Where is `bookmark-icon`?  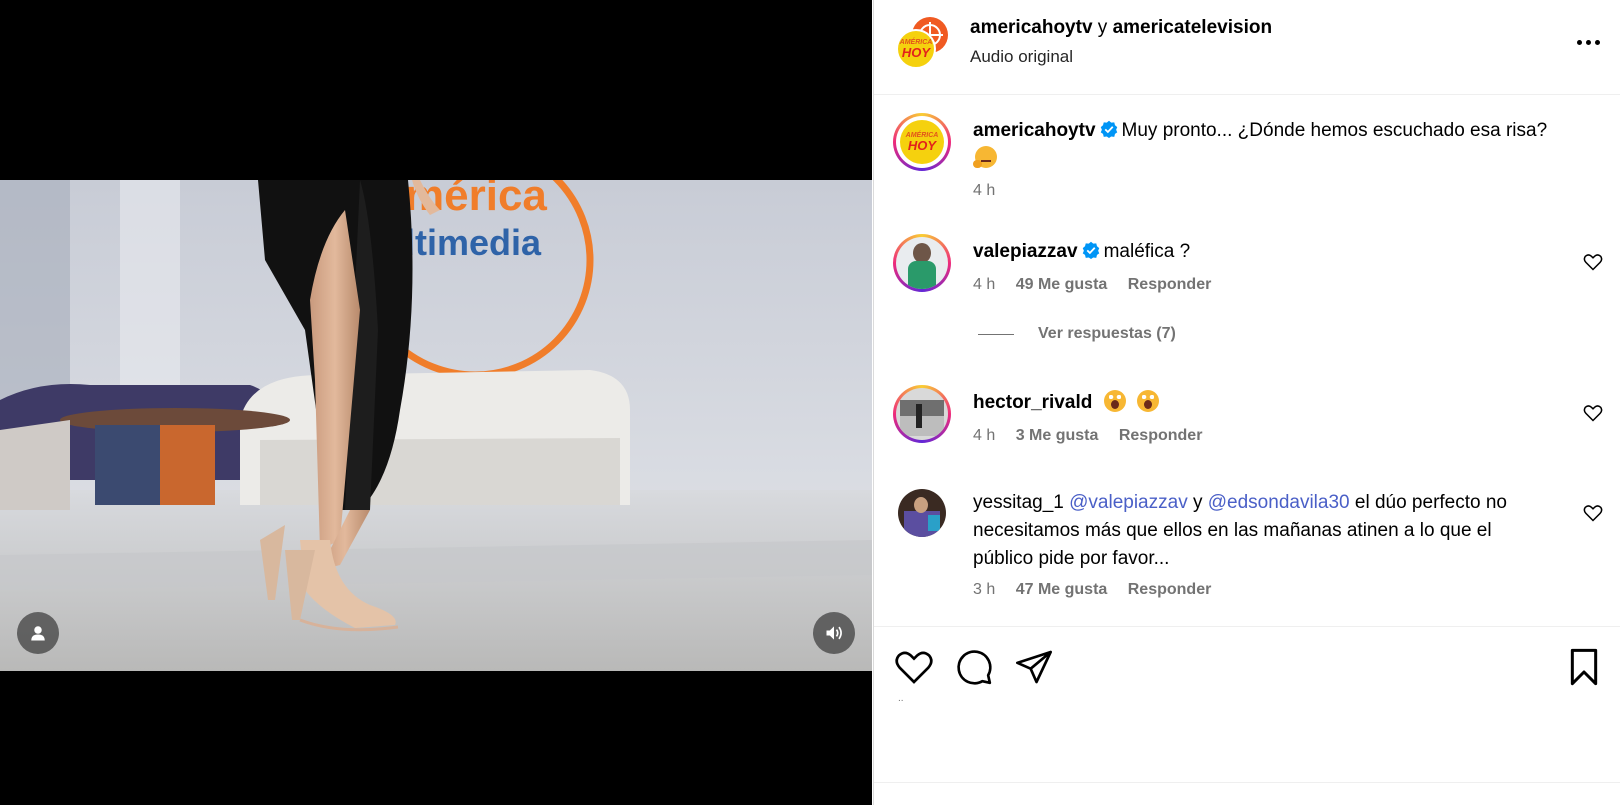
bookmark-icon is located at coordinates (1584, 667).